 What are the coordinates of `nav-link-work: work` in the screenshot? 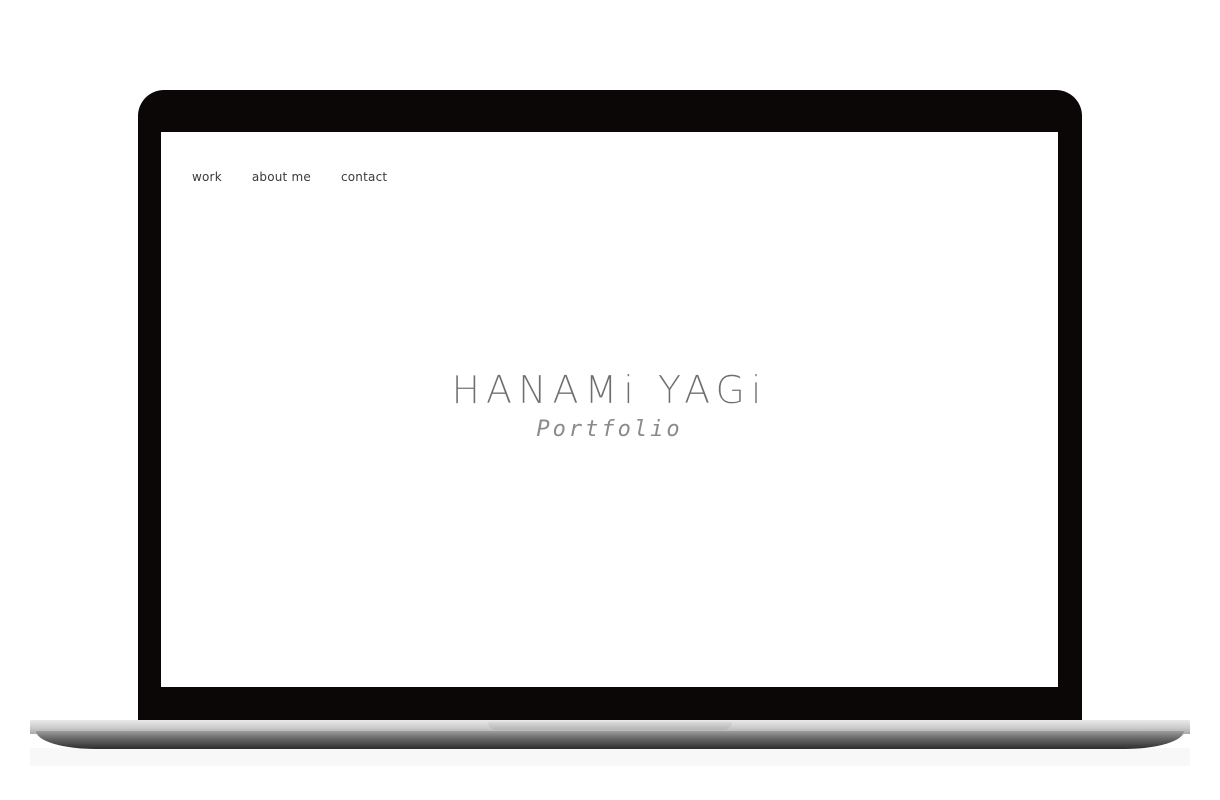 It's located at (207, 177).